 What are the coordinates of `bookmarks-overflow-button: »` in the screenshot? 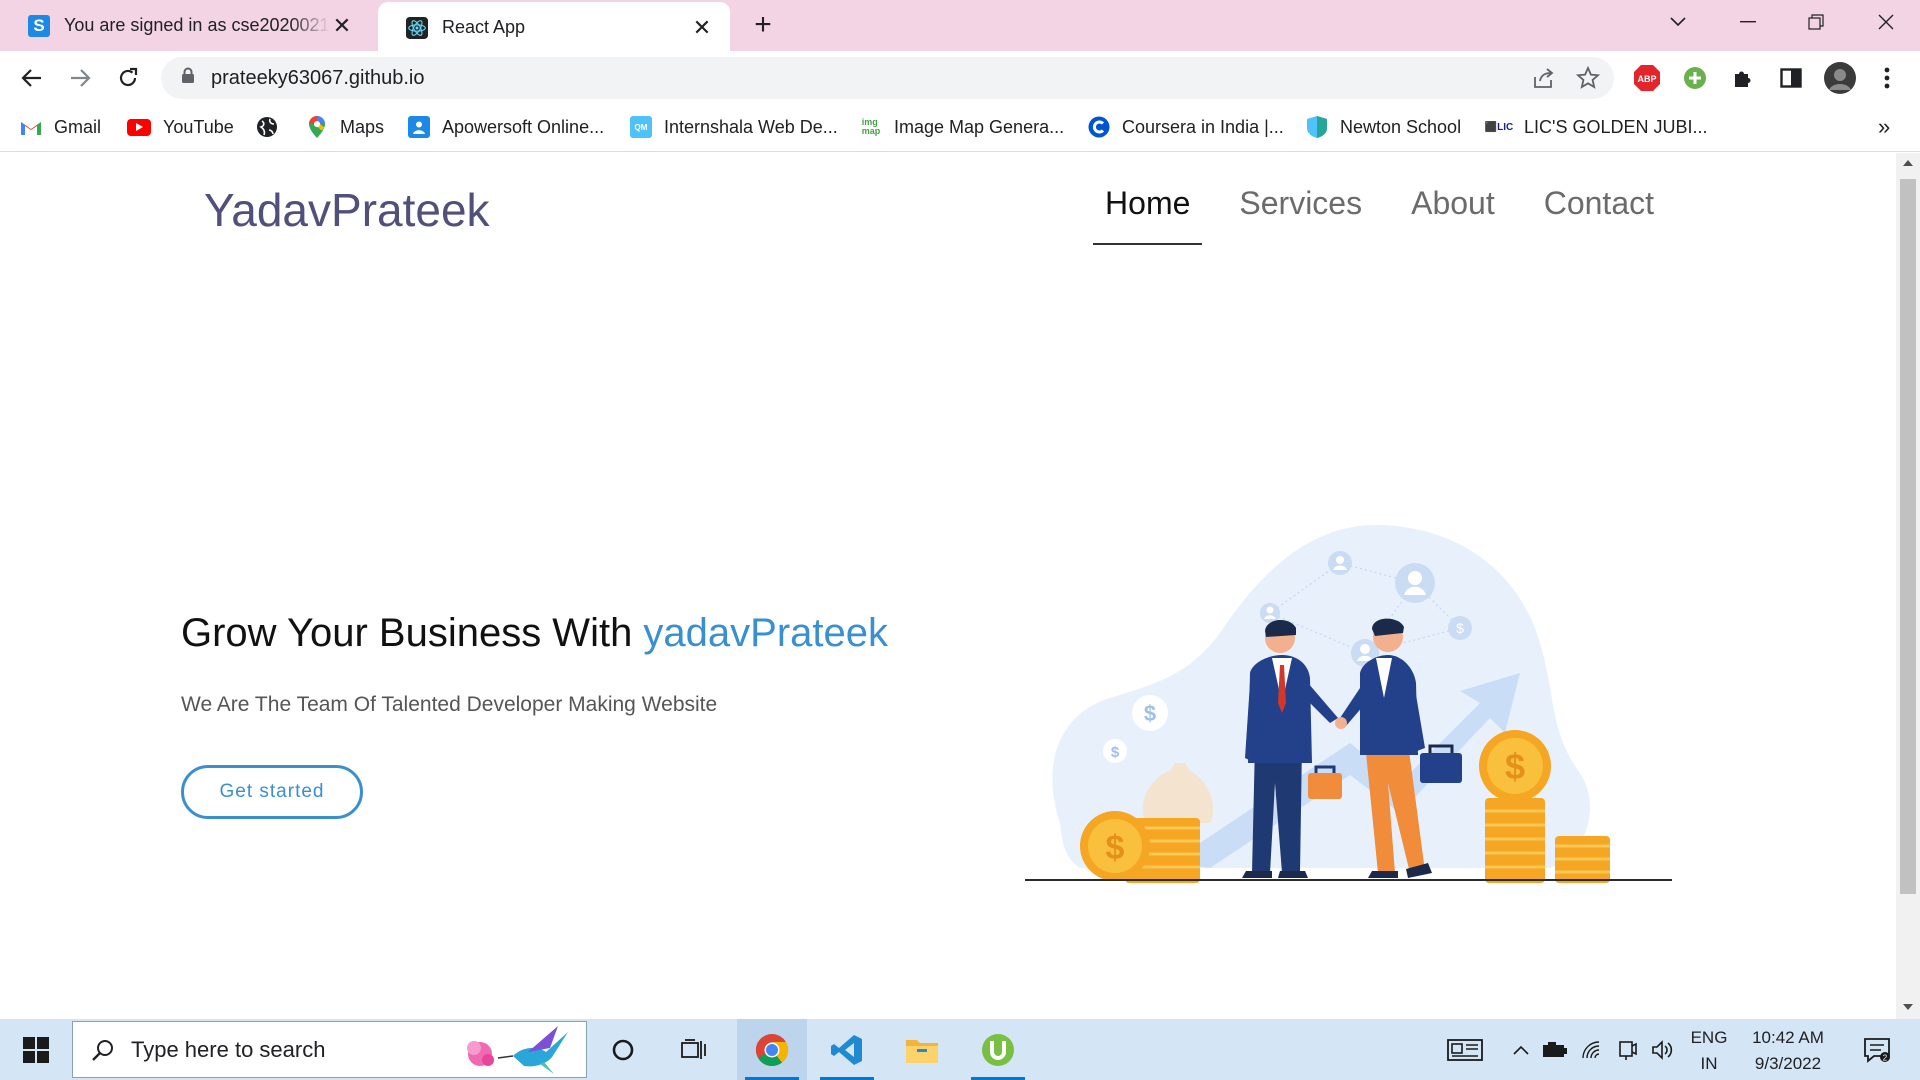 It's located at (1884, 127).